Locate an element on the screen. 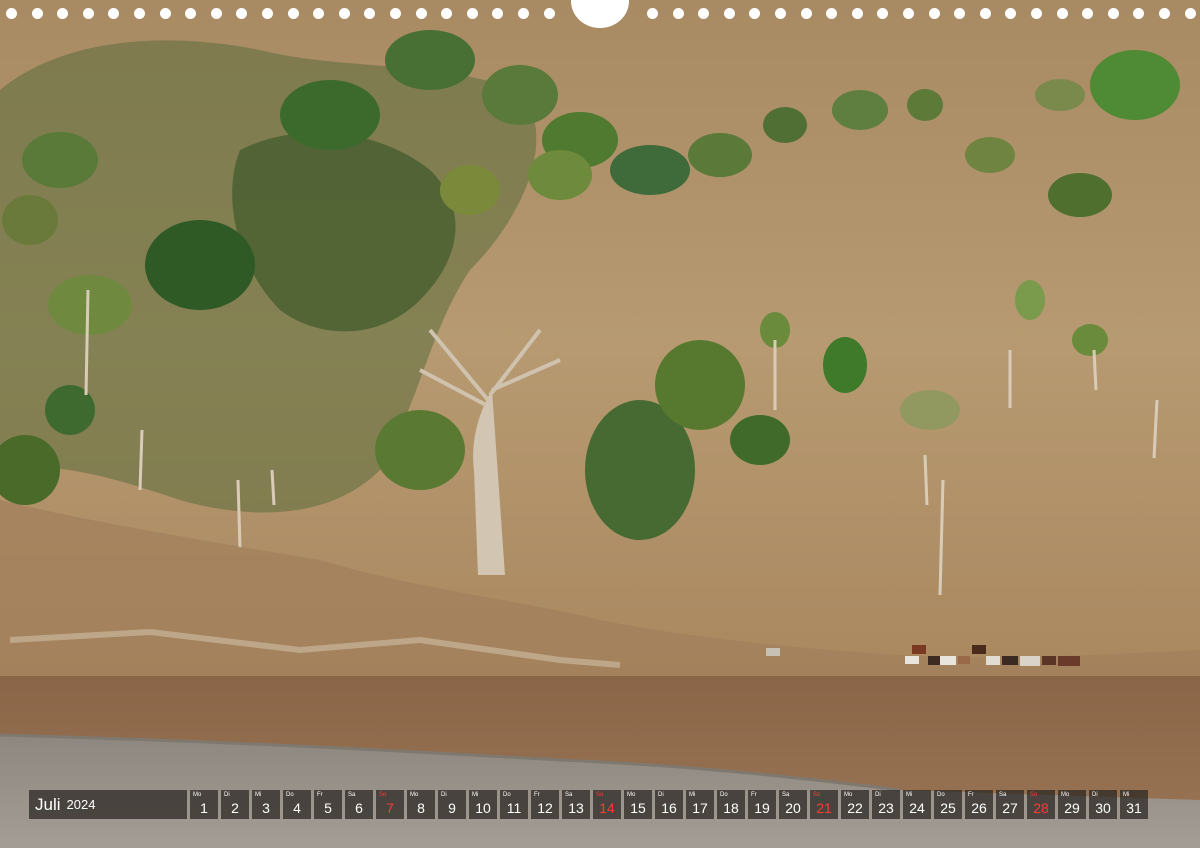 The height and width of the screenshot is (848, 1200). day-cell: Do 11 is located at coordinates (514, 804).